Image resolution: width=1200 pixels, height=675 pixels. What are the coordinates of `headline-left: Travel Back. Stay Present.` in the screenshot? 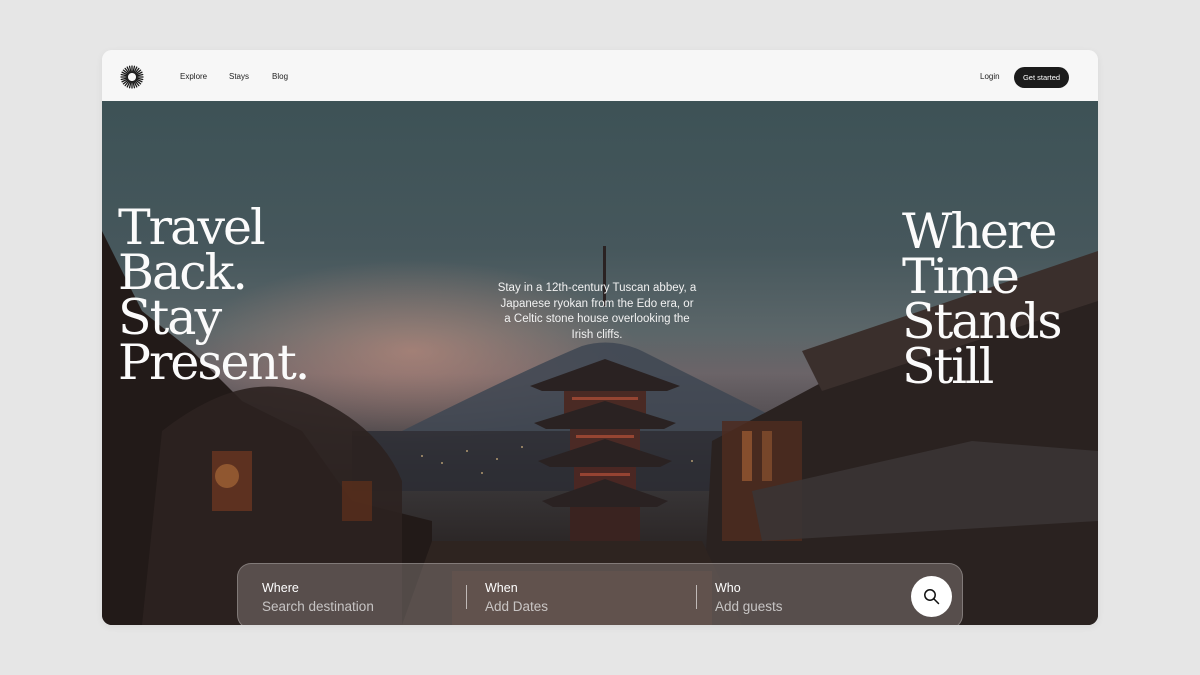 It's located at (214, 297).